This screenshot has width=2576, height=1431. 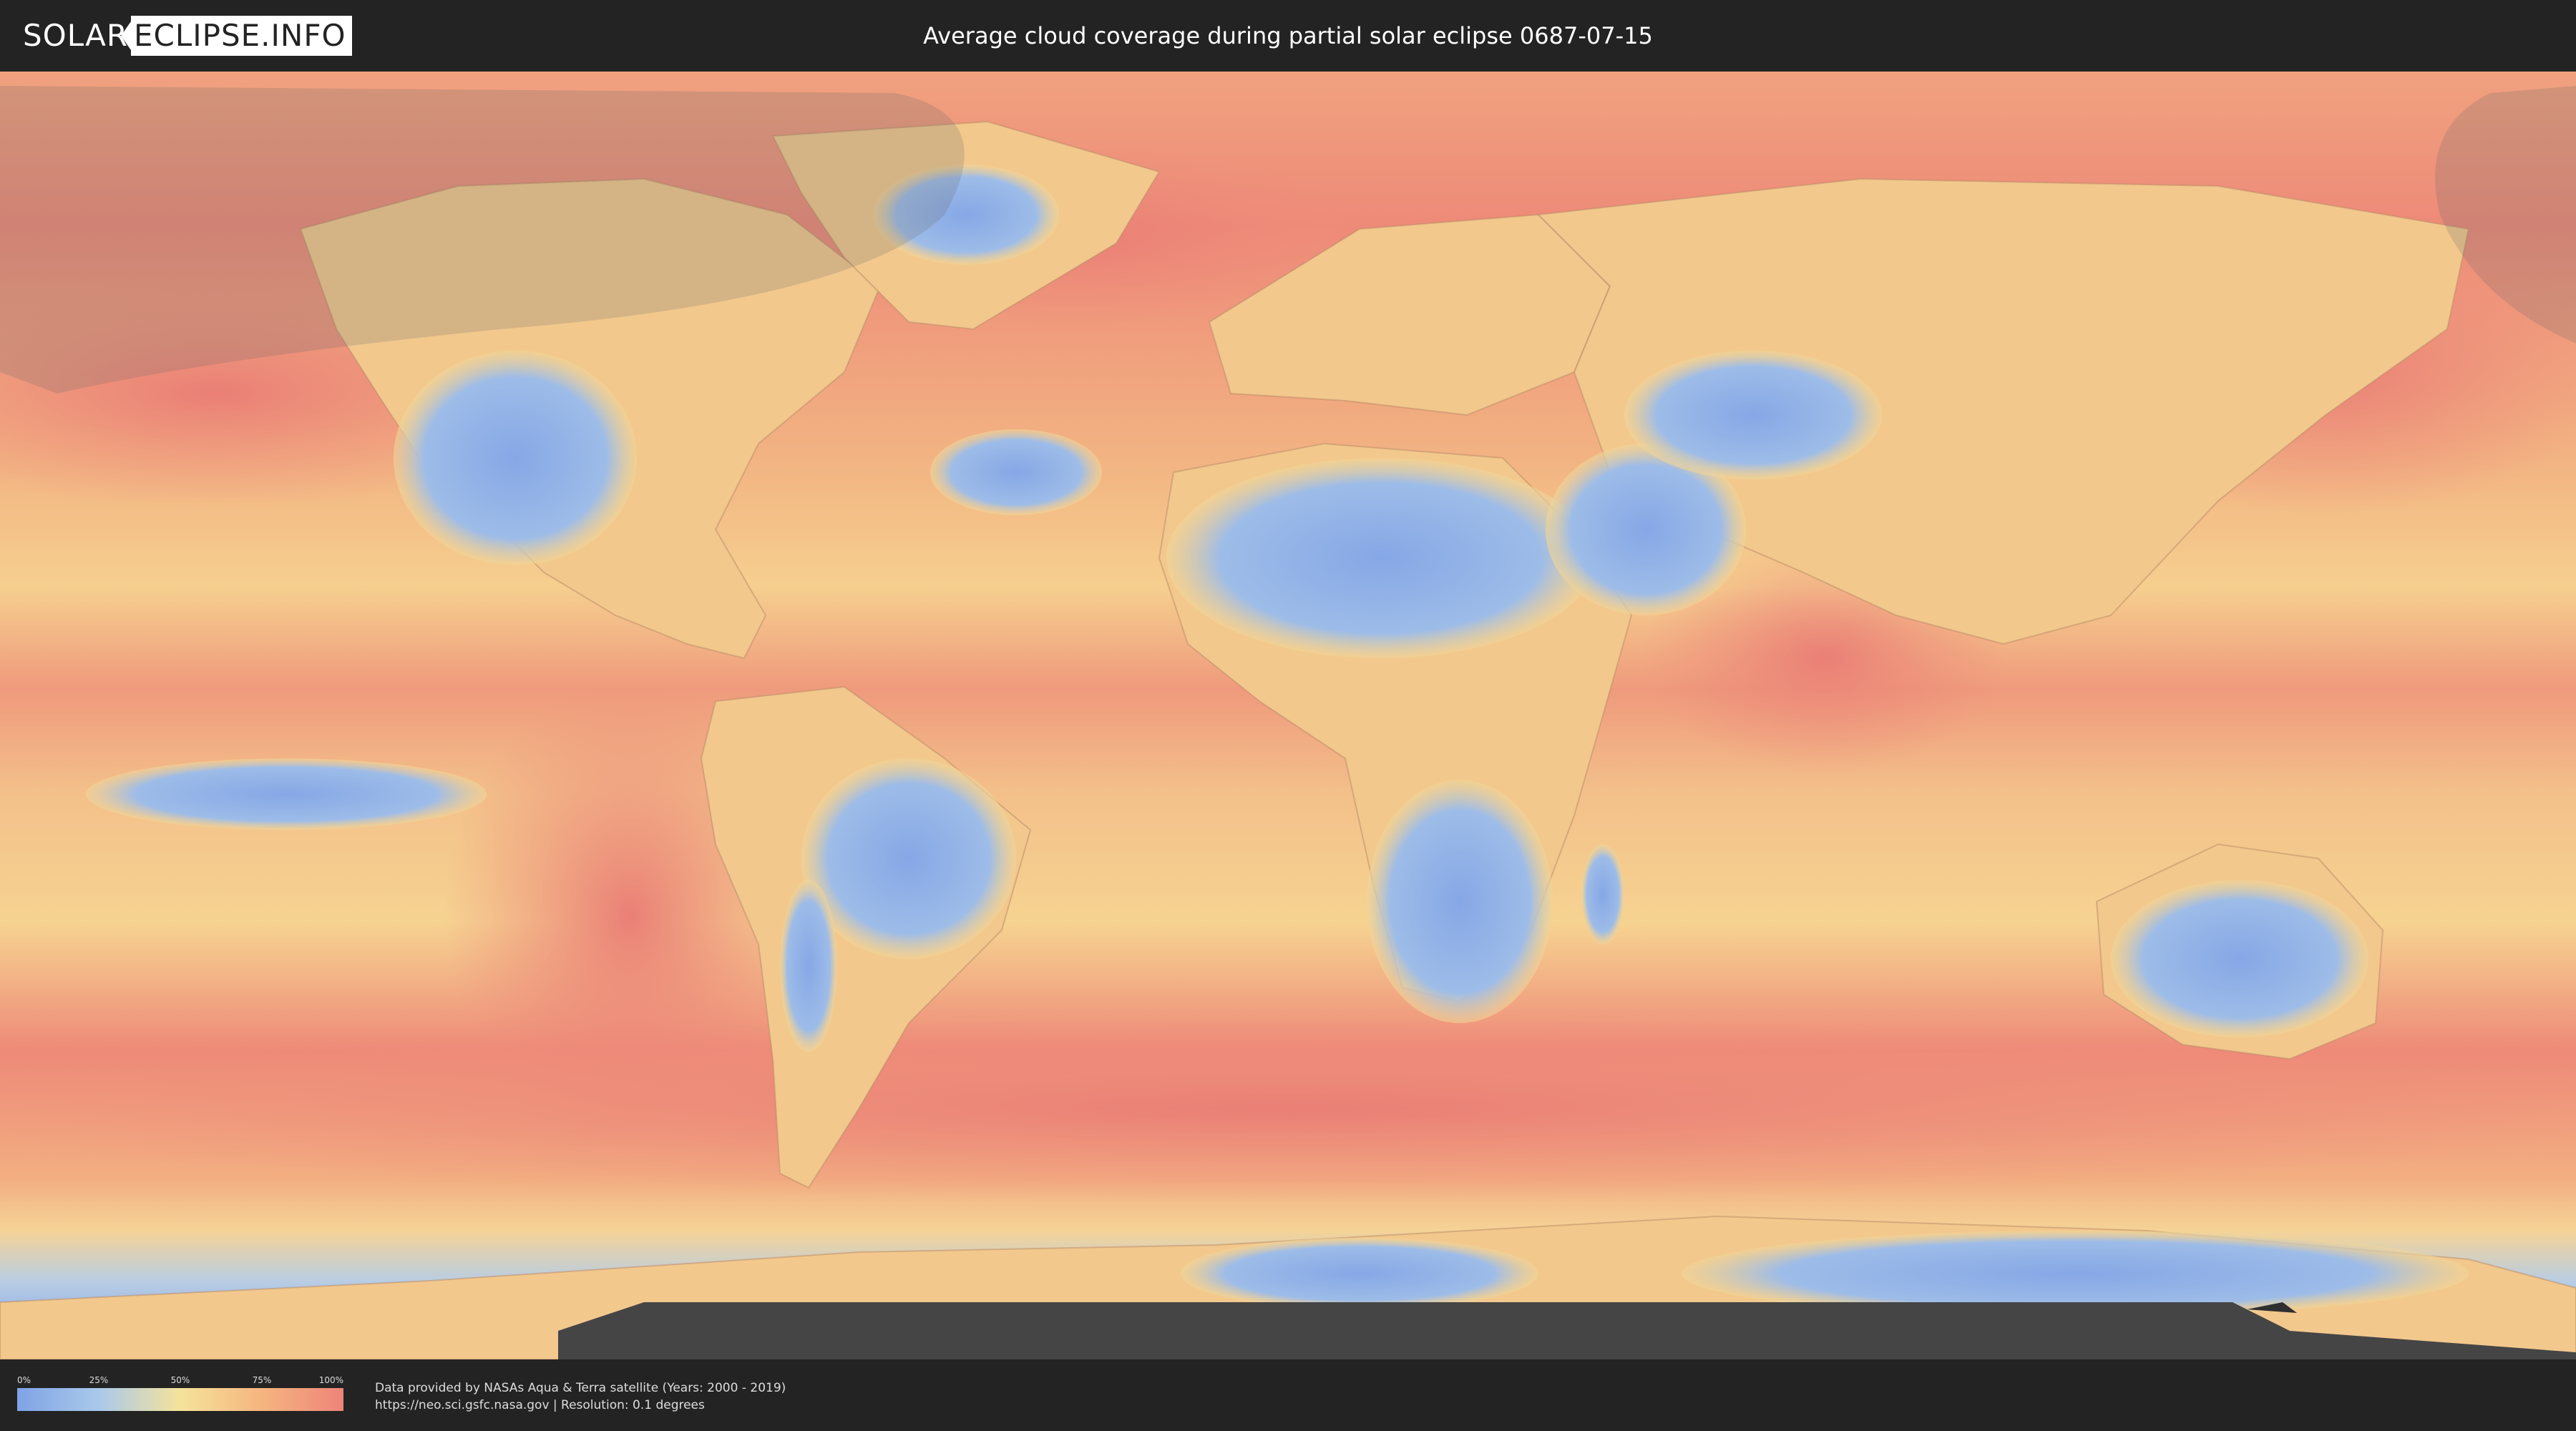 What do you see at coordinates (24, 1380) in the screenshot?
I see `legend-tick-0: 0%` at bounding box center [24, 1380].